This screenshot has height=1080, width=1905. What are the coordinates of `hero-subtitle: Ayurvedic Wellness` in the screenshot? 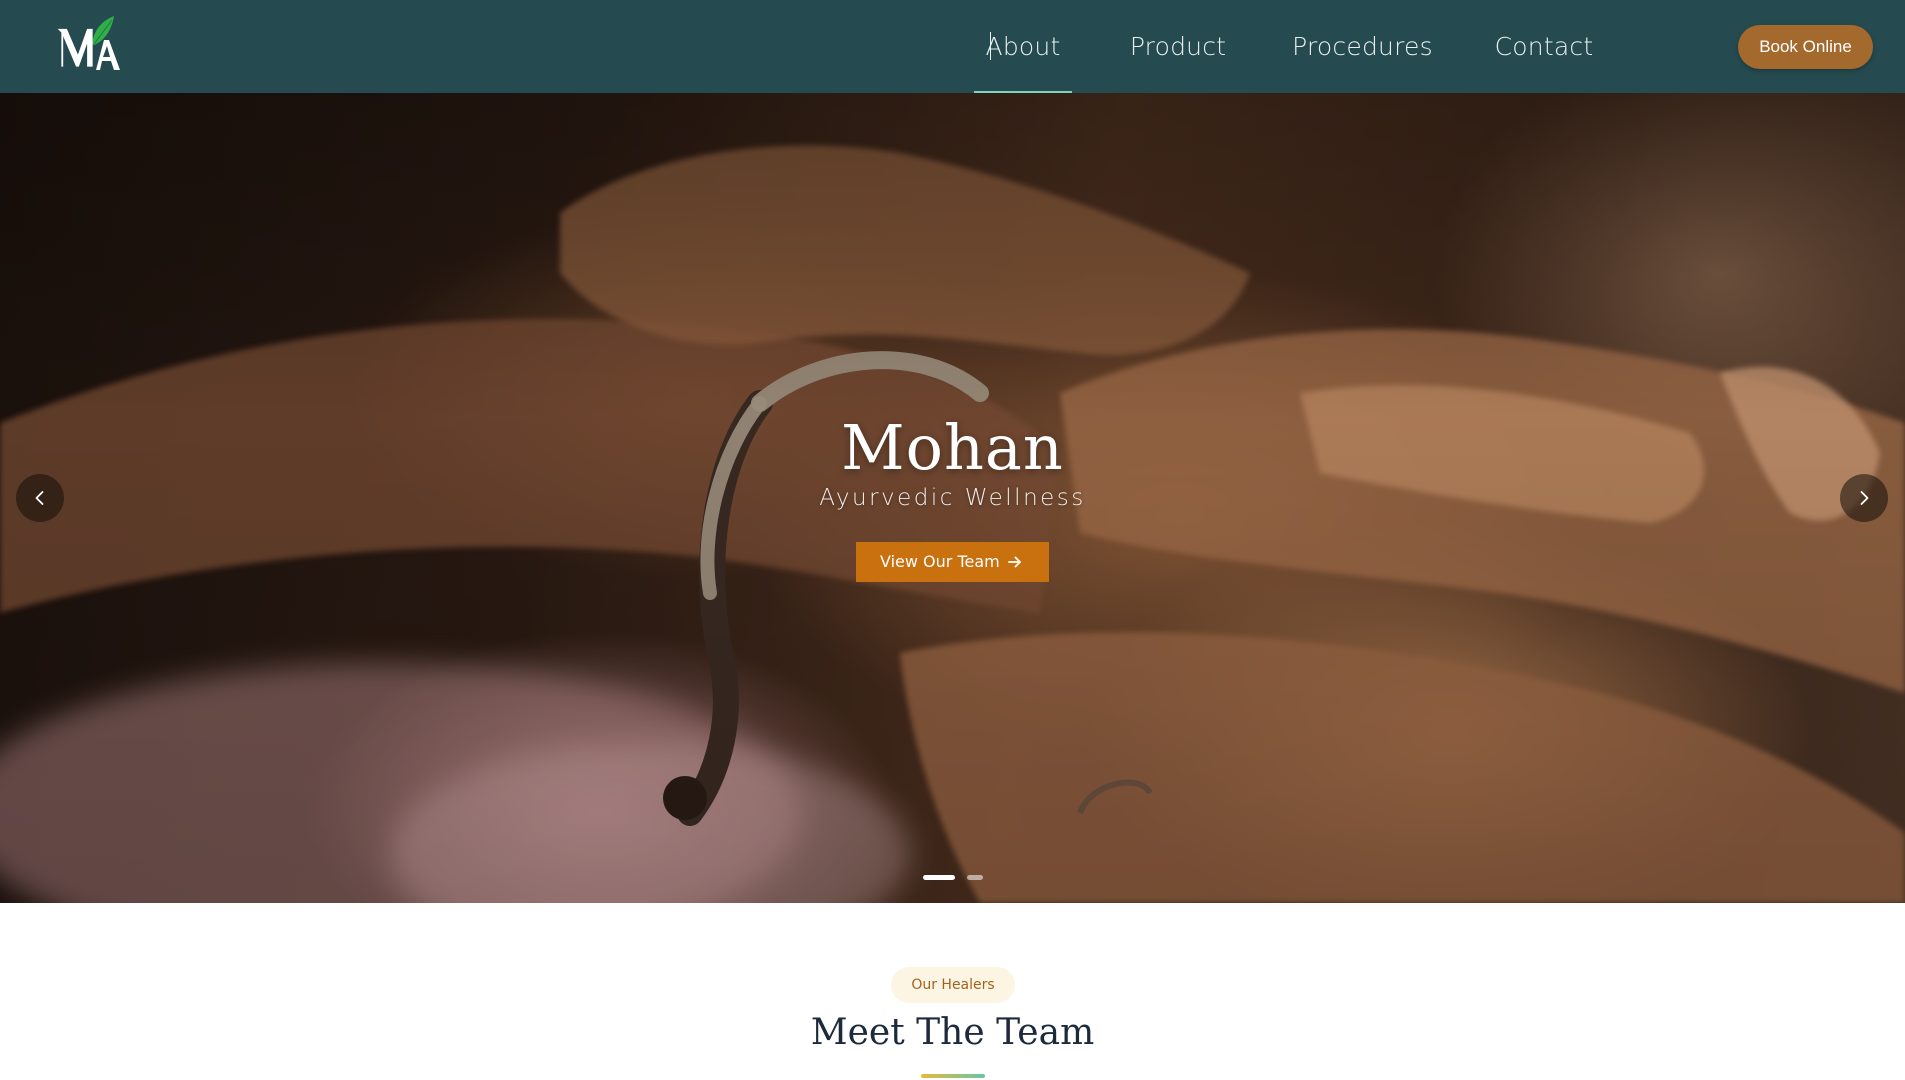 It's located at (952, 498).